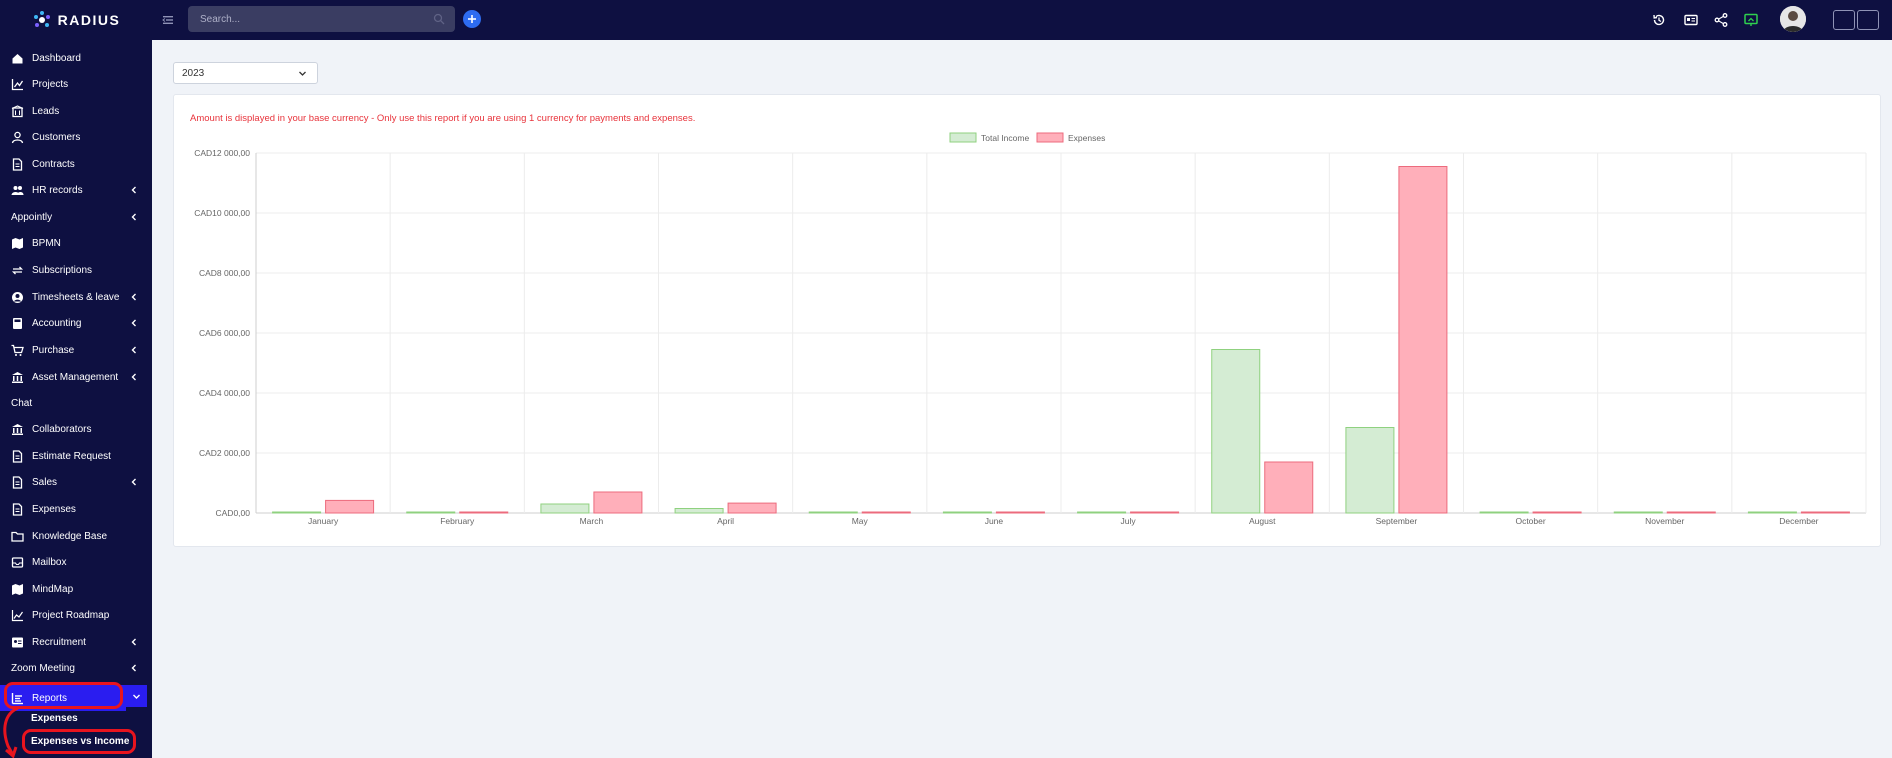 The width and height of the screenshot is (1892, 758). I want to click on sidebar-item-customers: Customers, so click(76, 137).